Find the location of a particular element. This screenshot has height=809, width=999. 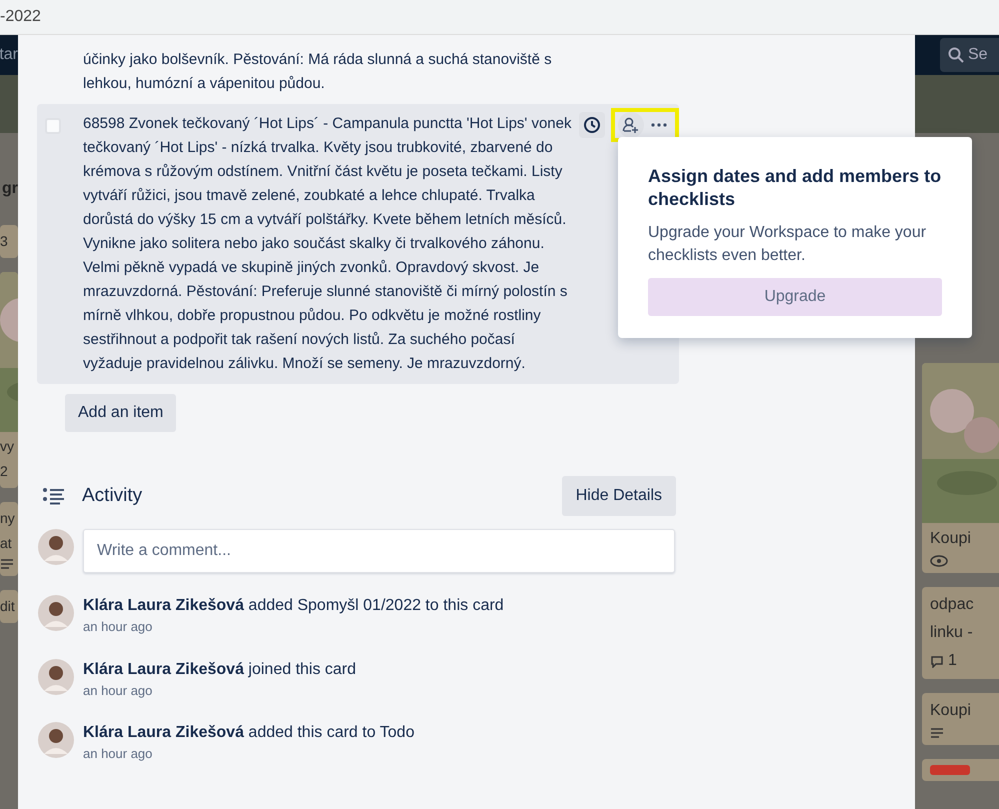

card-title: at is located at coordinates (6, 543).